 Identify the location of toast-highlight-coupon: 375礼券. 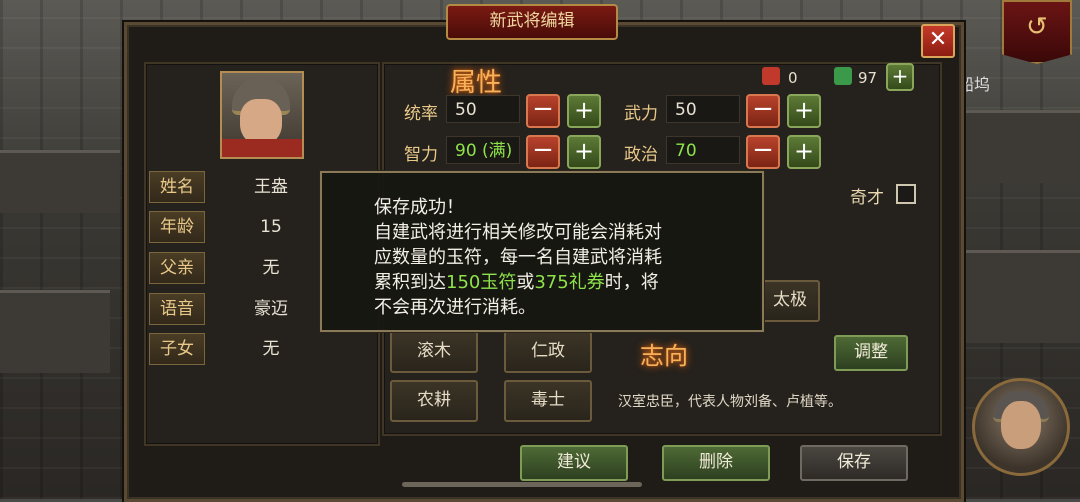
(569, 282).